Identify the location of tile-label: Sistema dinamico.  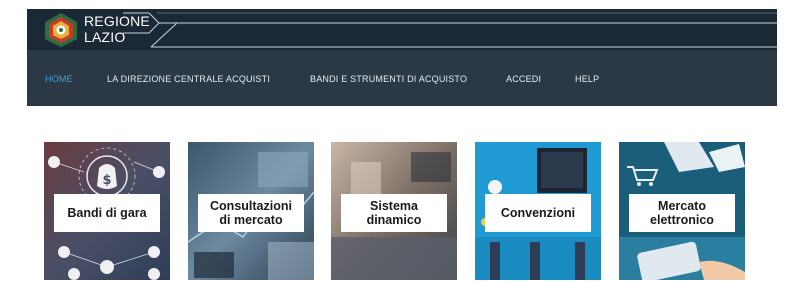
(394, 213).